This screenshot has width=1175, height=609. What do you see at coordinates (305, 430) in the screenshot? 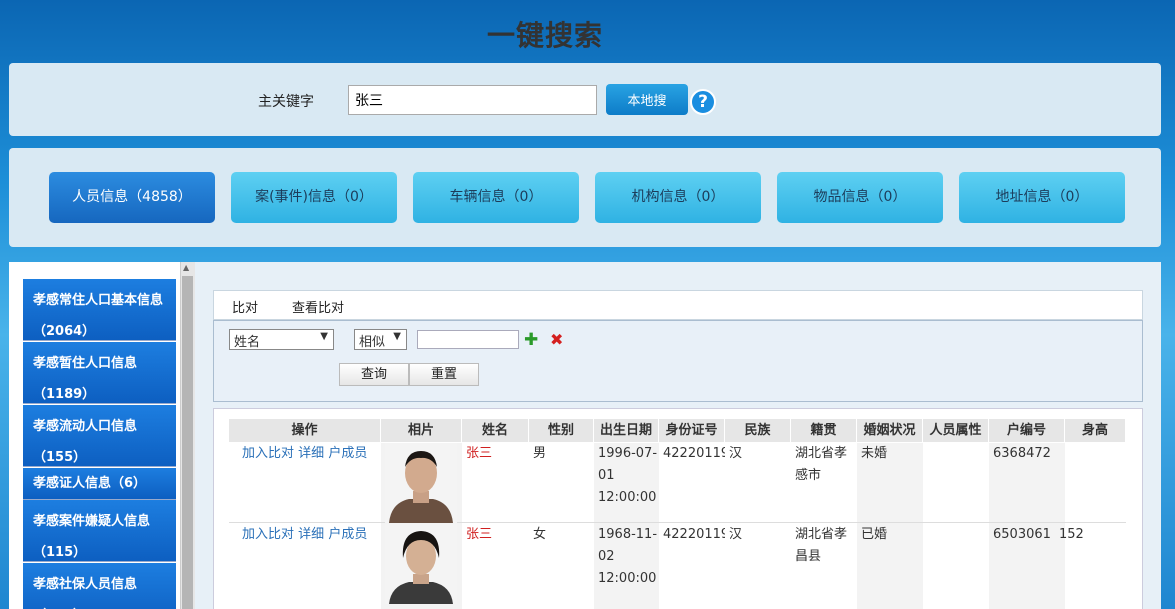
I see `column-header: 操作` at bounding box center [305, 430].